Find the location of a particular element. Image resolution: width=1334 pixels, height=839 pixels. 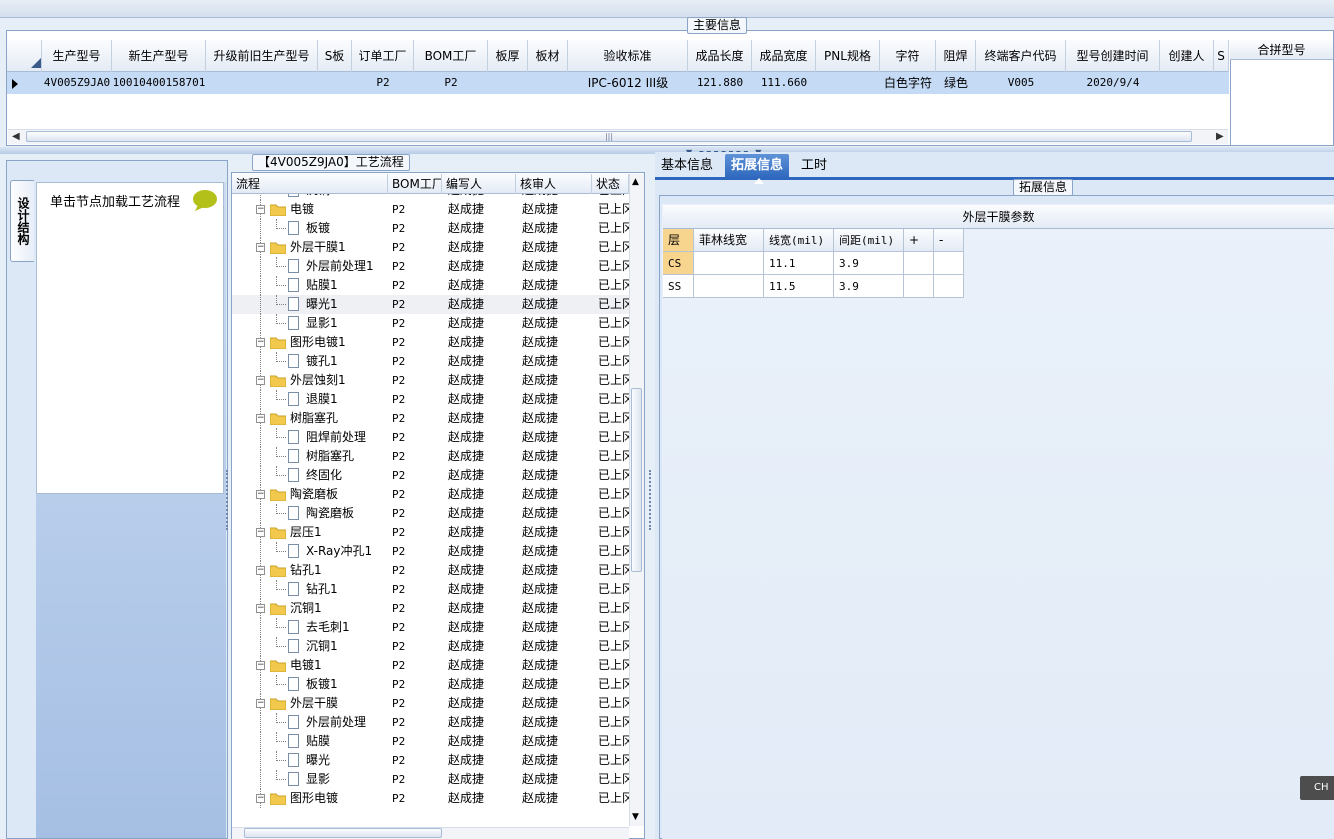

left-splitter-grip is located at coordinates (228, 500).